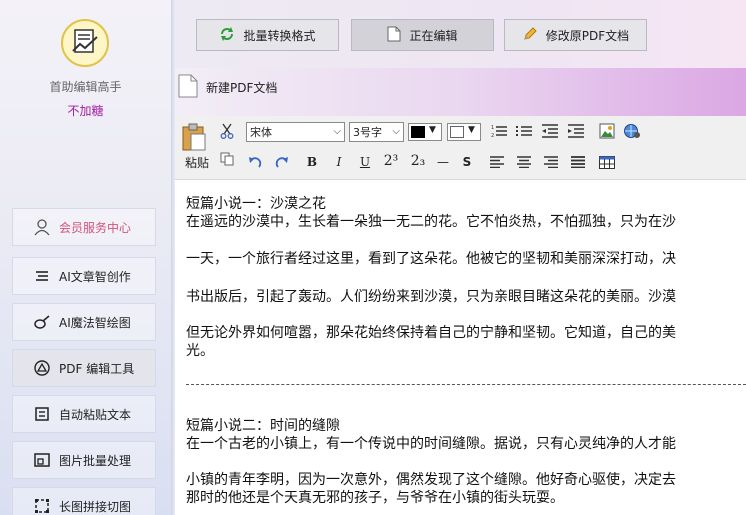 The height and width of the screenshot is (515, 746). What do you see at coordinates (95, 227) in the screenshot?
I see `sidebar-item-label: 会员服务中心` at bounding box center [95, 227].